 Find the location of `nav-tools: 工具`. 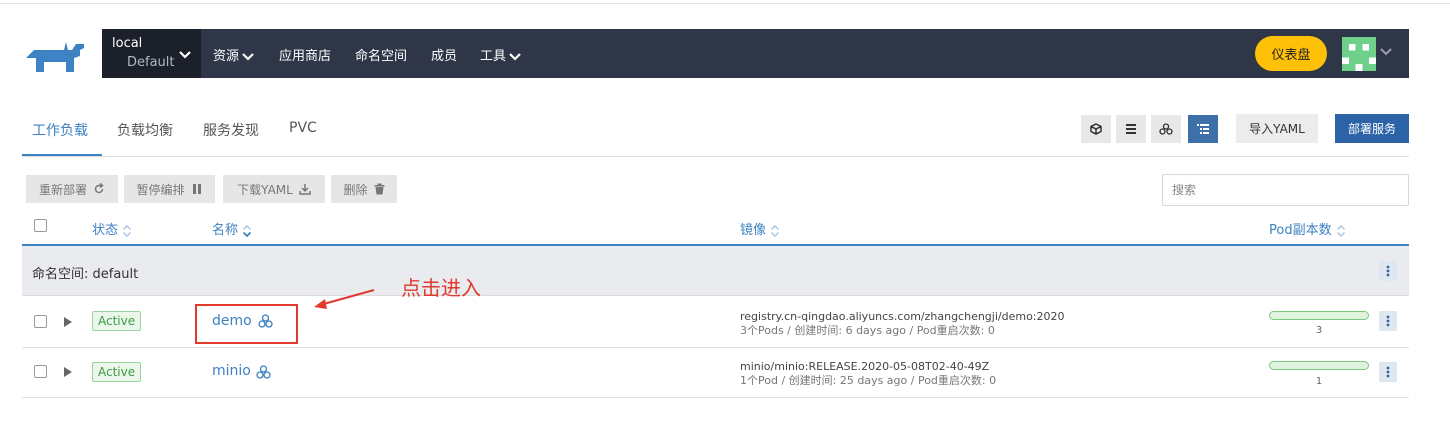

nav-tools: 工具 is located at coordinates (500, 54).